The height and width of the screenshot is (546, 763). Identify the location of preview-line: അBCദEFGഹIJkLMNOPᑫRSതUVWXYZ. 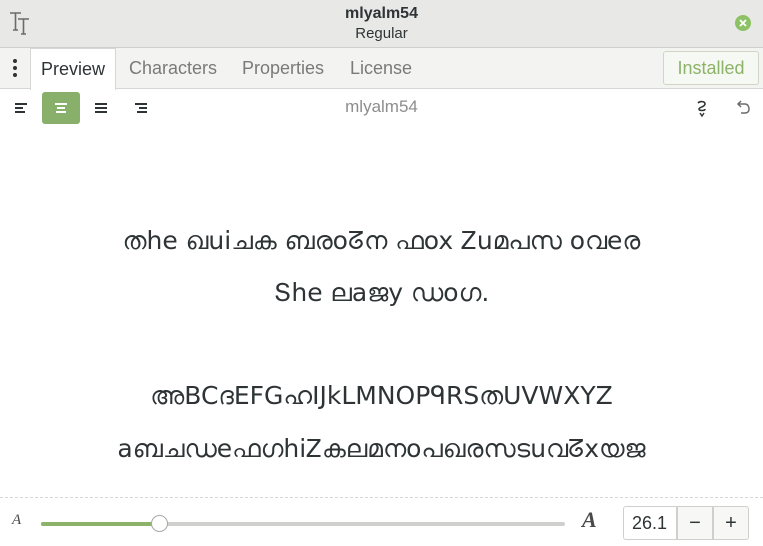
(381, 395).